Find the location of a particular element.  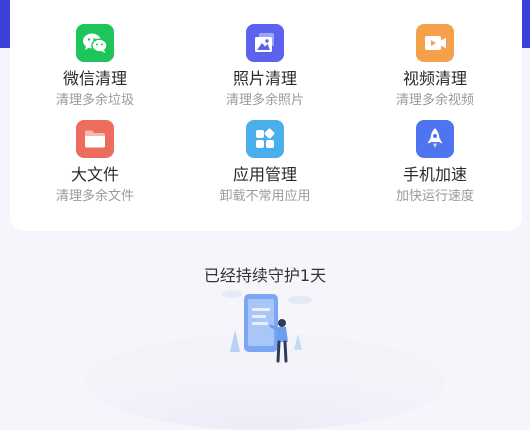

tool-speed-up: 手机加速 加快运行速度 is located at coordinates (435, 165).